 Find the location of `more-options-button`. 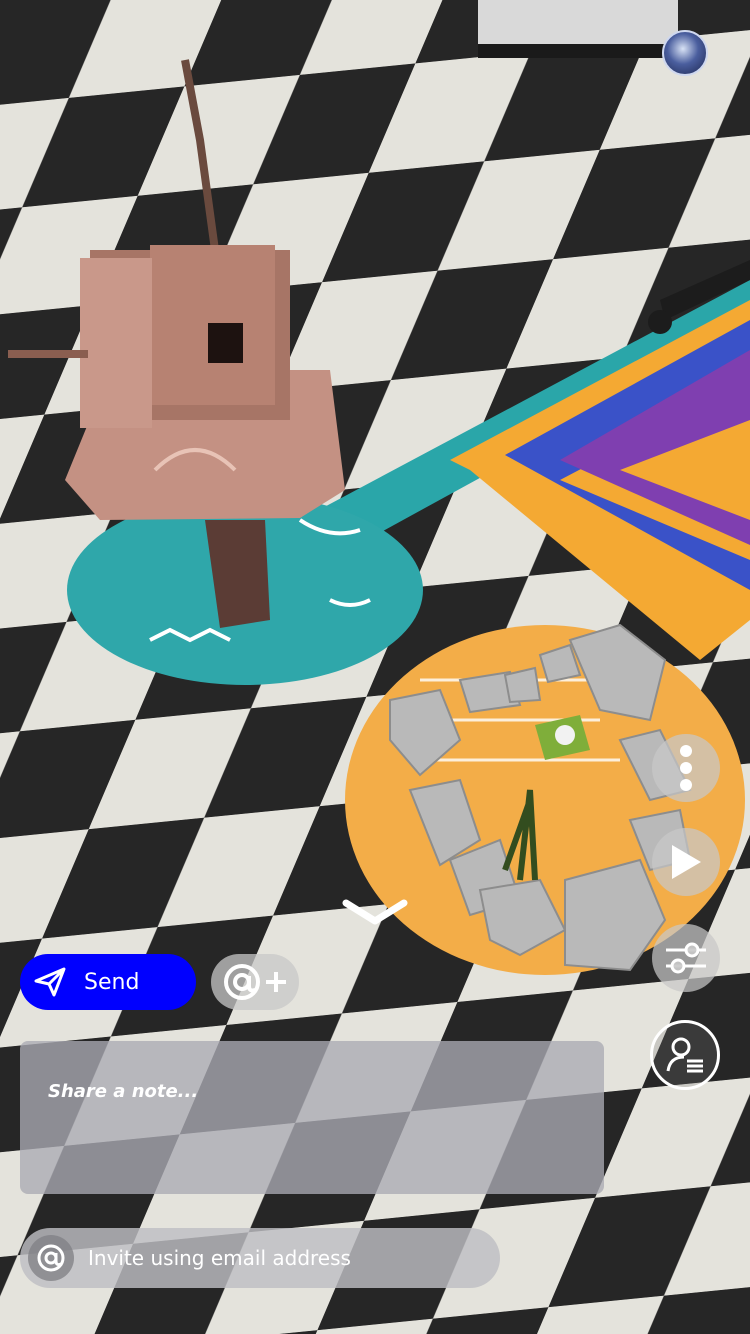

more-options-button is located at coordinates (686, 768).